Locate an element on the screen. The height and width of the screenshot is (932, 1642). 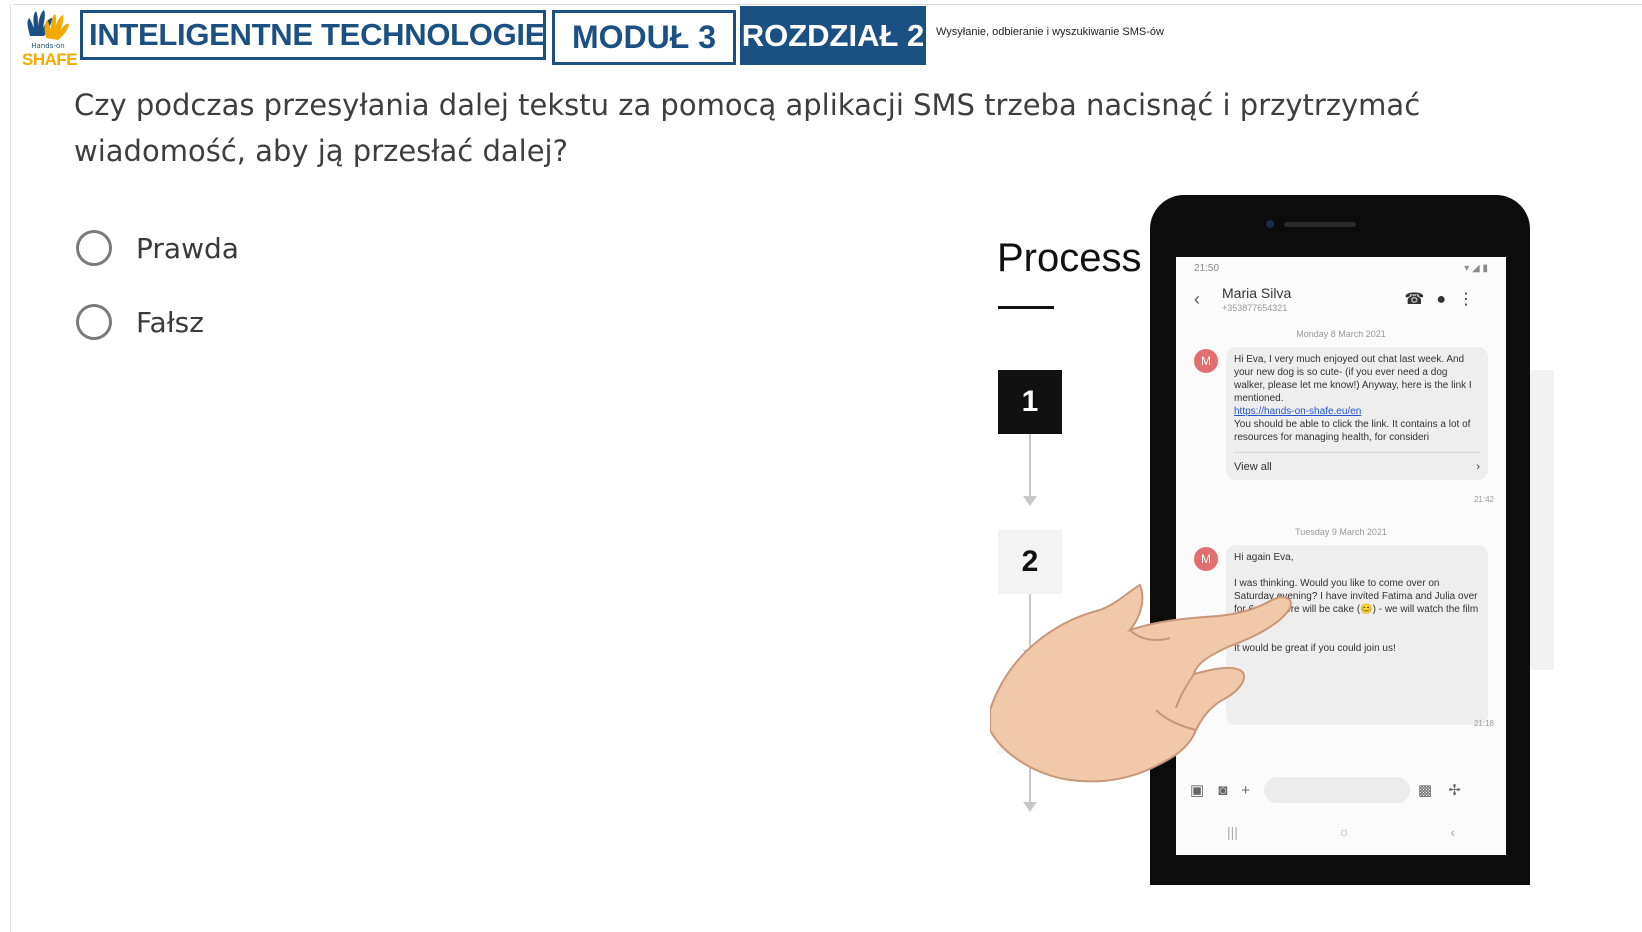
chevron-right-icon: › is located at coordinates (1478, 467).